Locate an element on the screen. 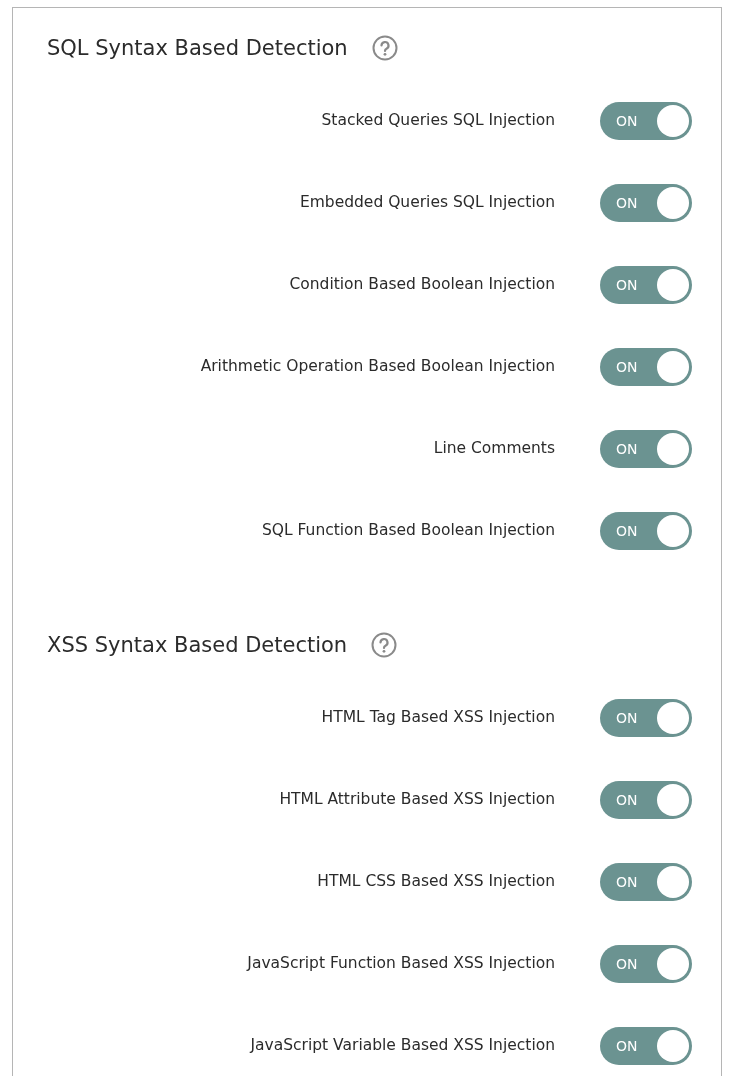  option-label: Condition Based Boolean Injection is located at coordinates (422, 285).